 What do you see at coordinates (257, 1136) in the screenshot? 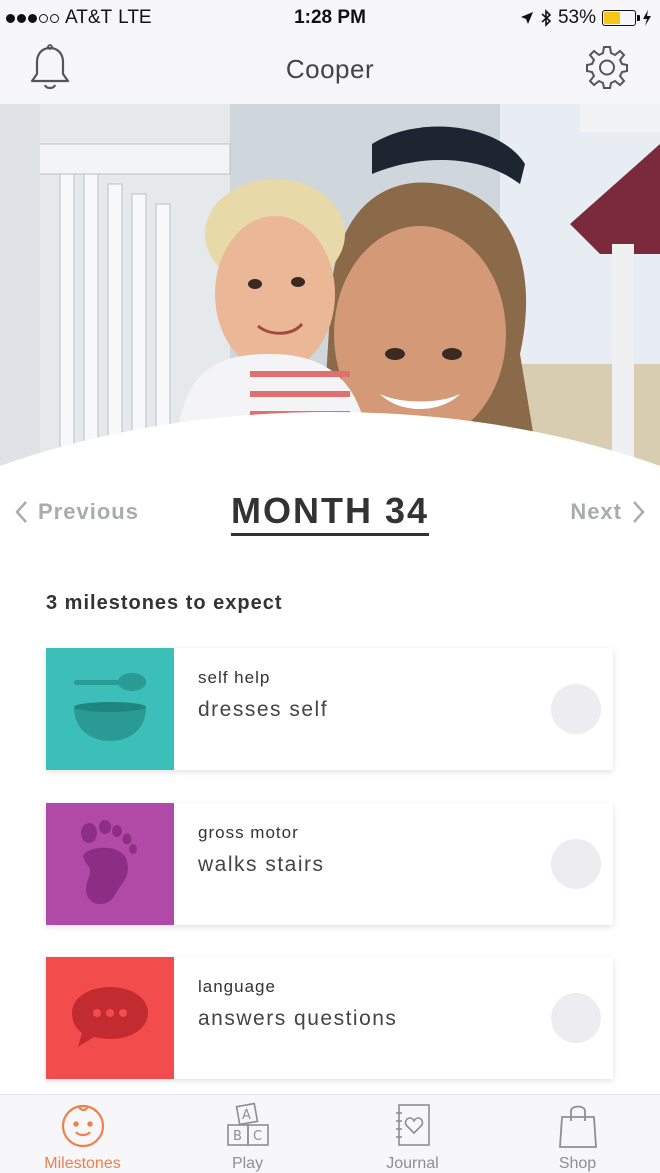
I see `svg-text: C` at bounding box center [257, 1136].